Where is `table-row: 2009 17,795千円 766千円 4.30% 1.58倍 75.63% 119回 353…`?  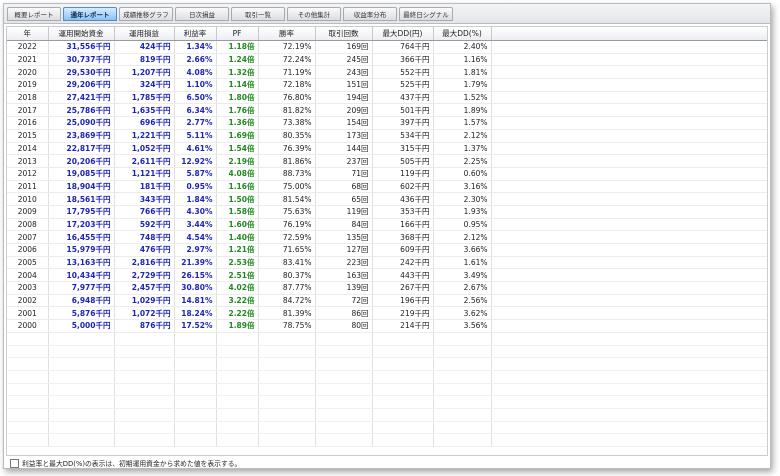 table-row: 2009 17,795千円 766千円 4.30% 1.58倍 75.63% 119回 353… is located at coordinates (387, 212).